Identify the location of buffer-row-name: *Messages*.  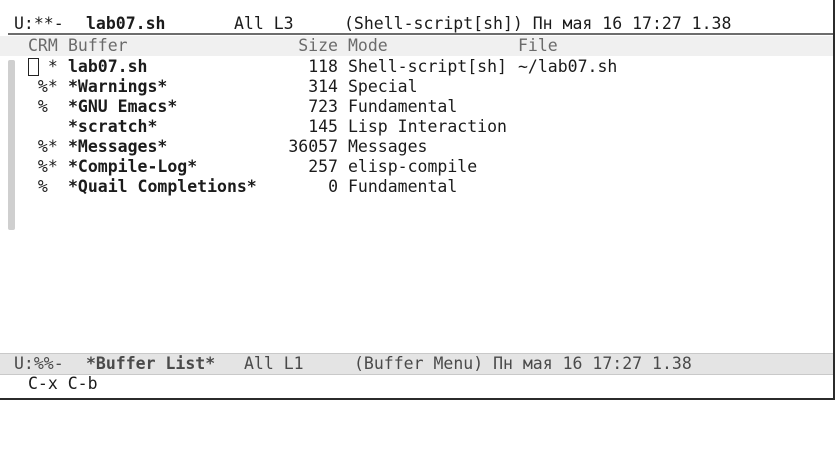
(117, 147).